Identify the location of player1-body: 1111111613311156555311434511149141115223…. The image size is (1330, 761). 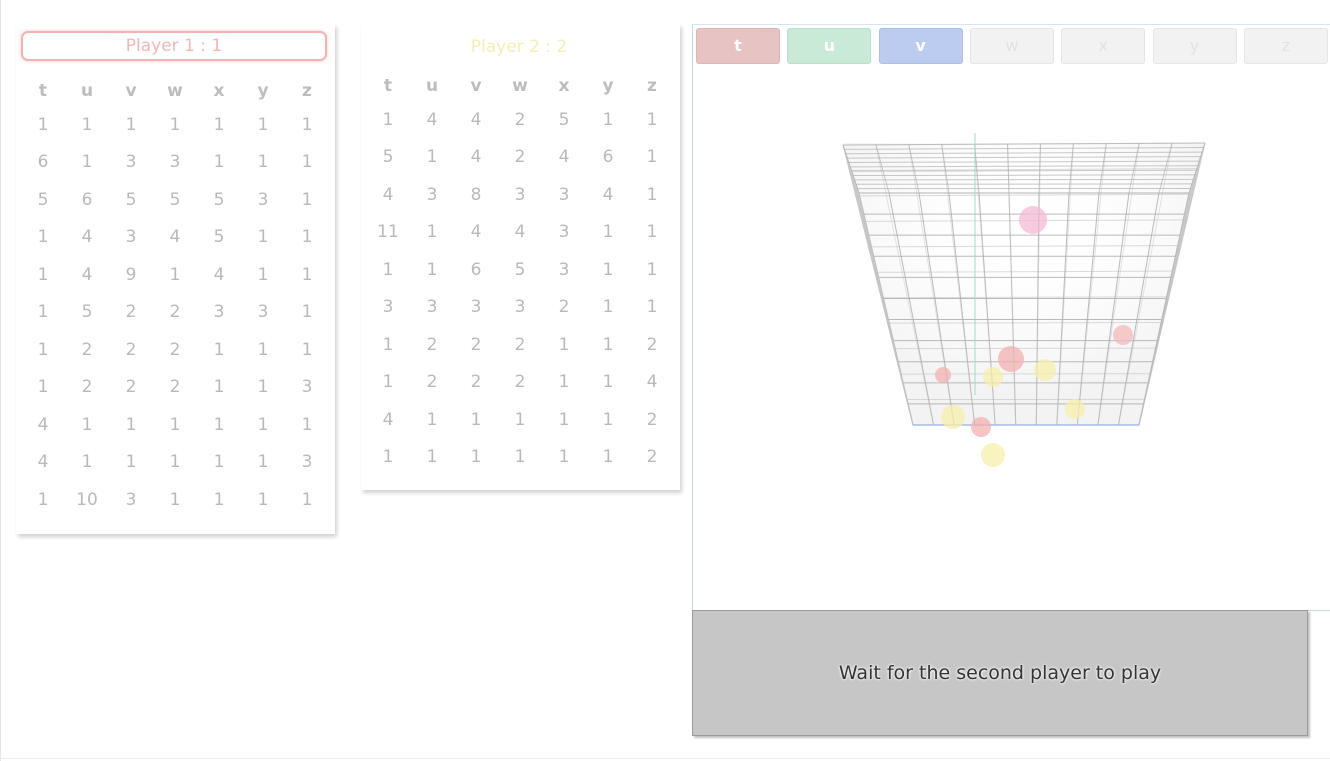
(175, 312).